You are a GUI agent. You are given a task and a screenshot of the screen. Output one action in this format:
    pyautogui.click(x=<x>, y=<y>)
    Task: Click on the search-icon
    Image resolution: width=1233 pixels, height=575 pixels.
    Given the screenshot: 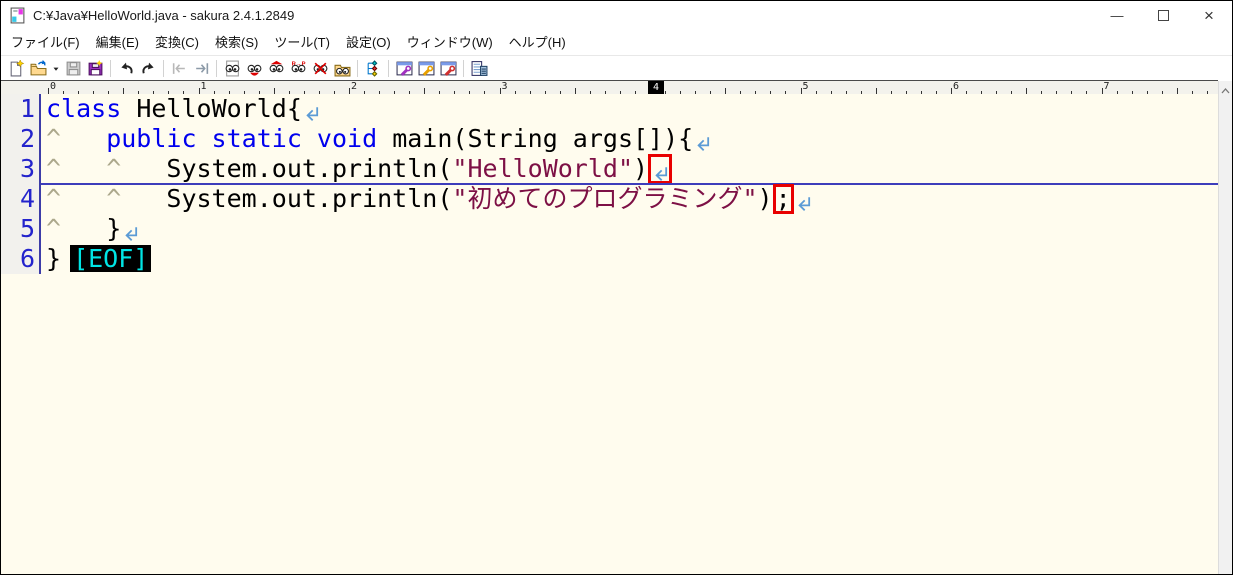 What is the action you would take?
    pyautogui.click(x=232, y=68)
    